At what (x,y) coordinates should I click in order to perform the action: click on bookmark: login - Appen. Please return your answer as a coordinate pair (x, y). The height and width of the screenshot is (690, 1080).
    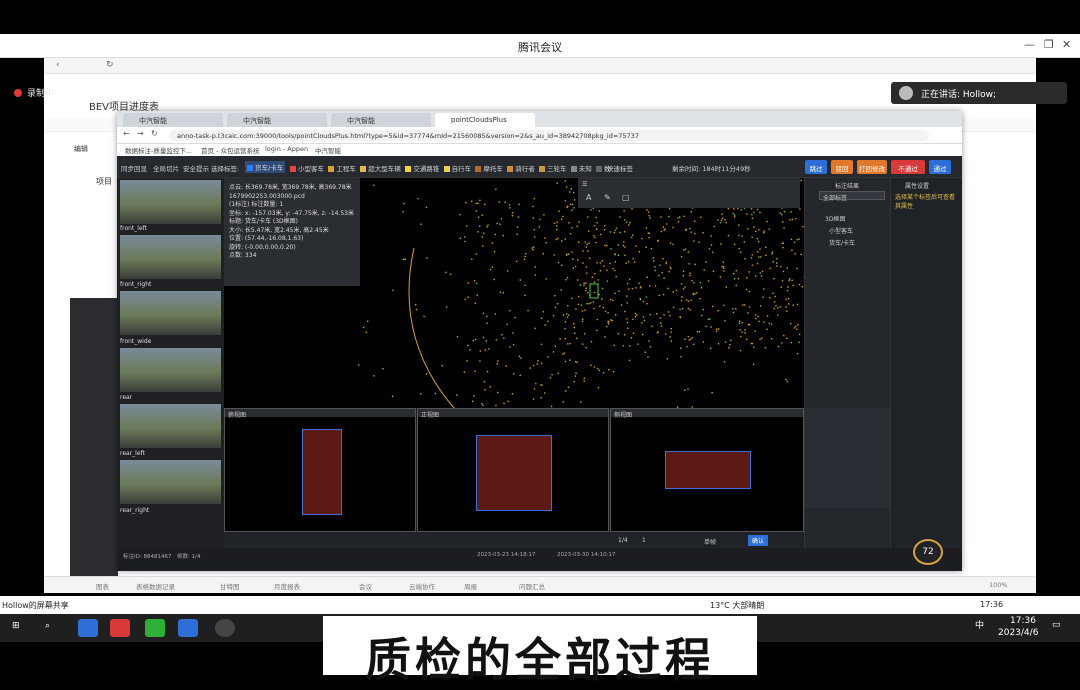
    Looking at the image, I should click on (286, 149).